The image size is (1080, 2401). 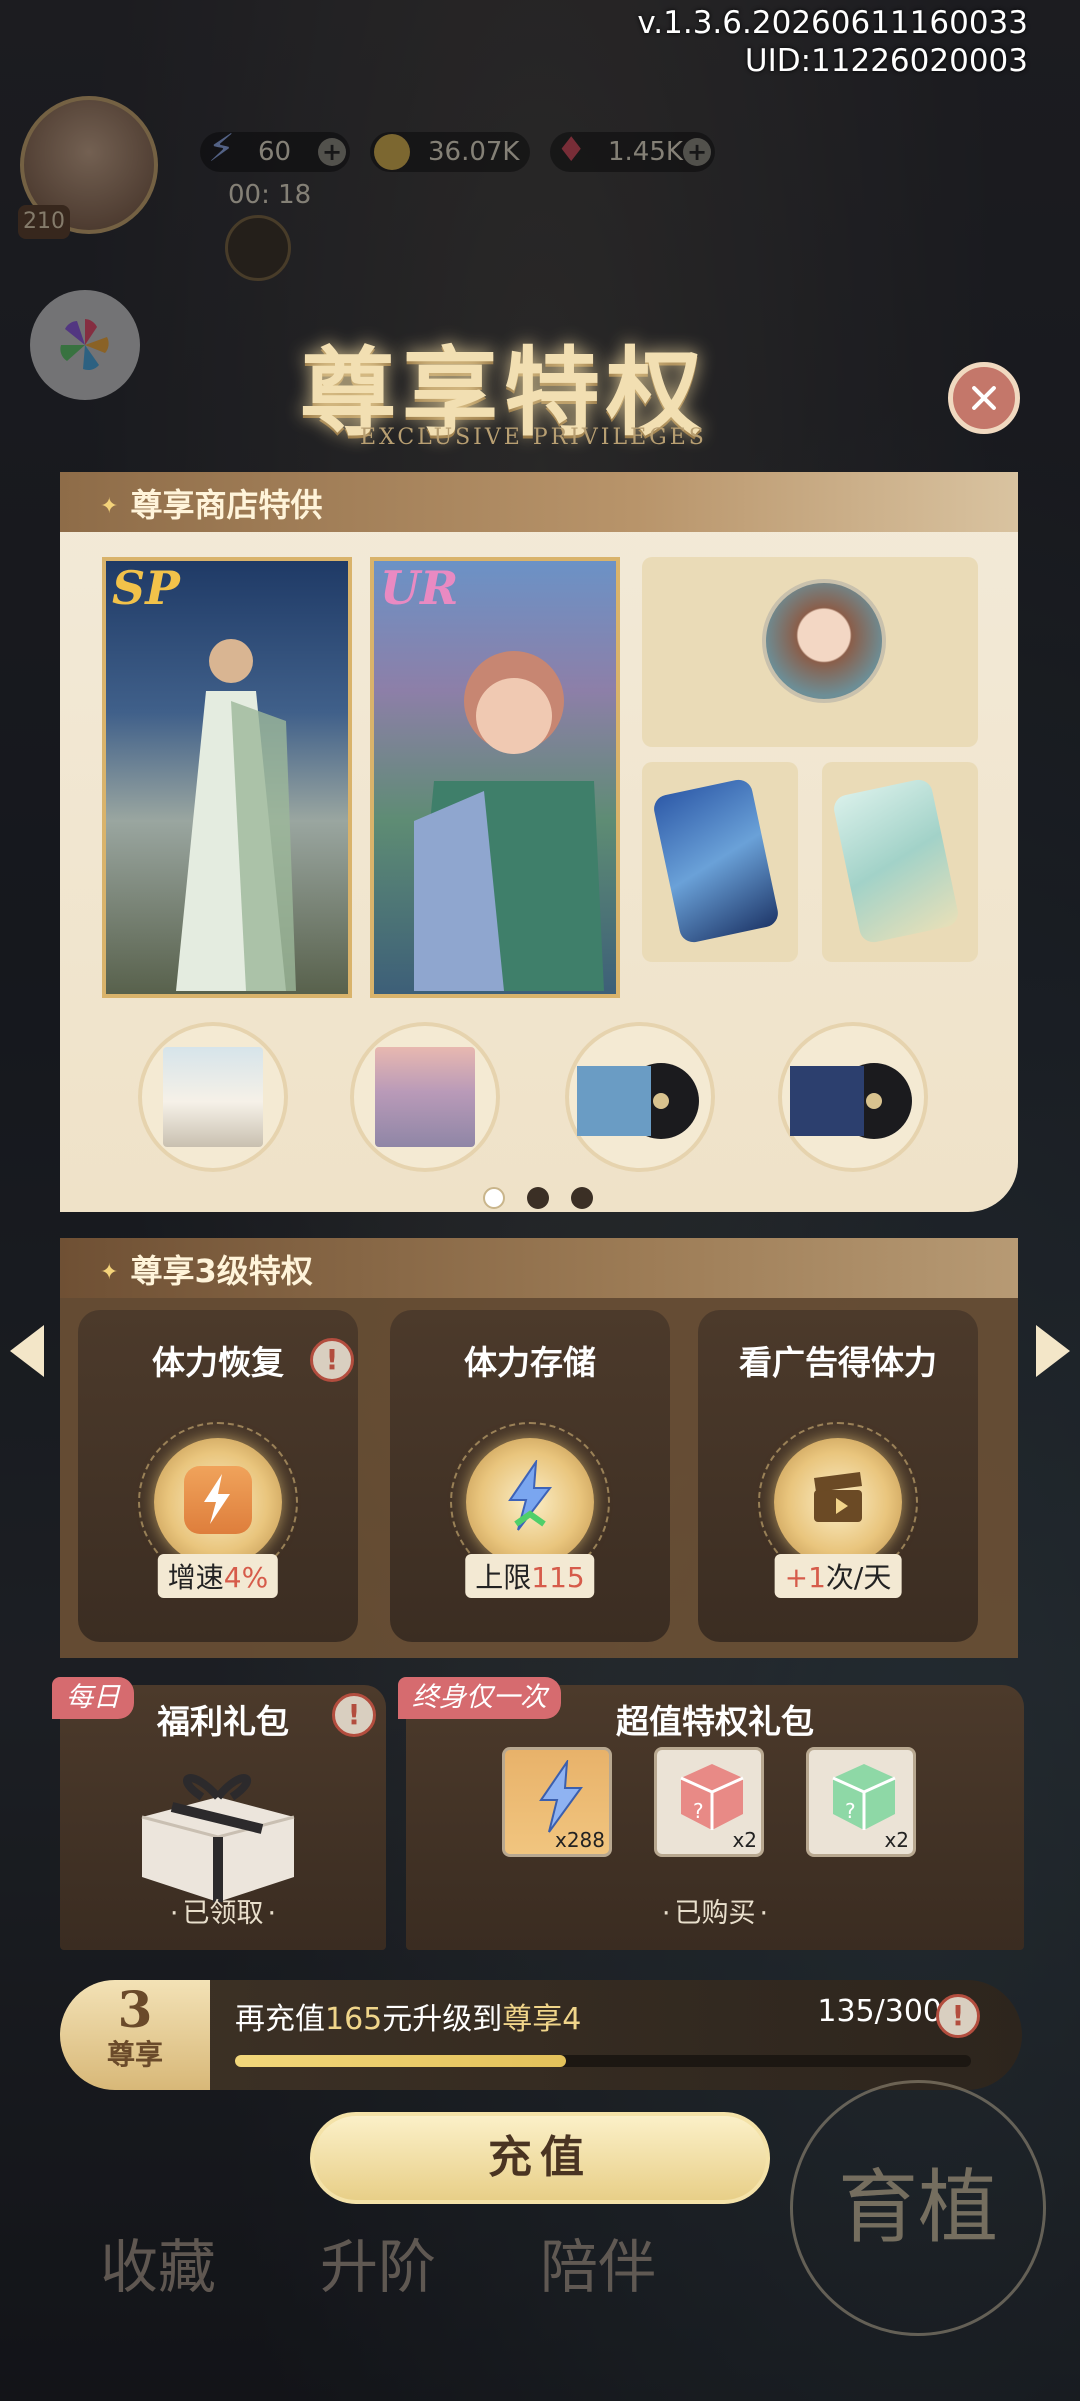 What do you see at coordinates (715, 1721) in the screenshot?
I see `value-gift-title: 超值特权礼包` at bounding box center [715, 1721].